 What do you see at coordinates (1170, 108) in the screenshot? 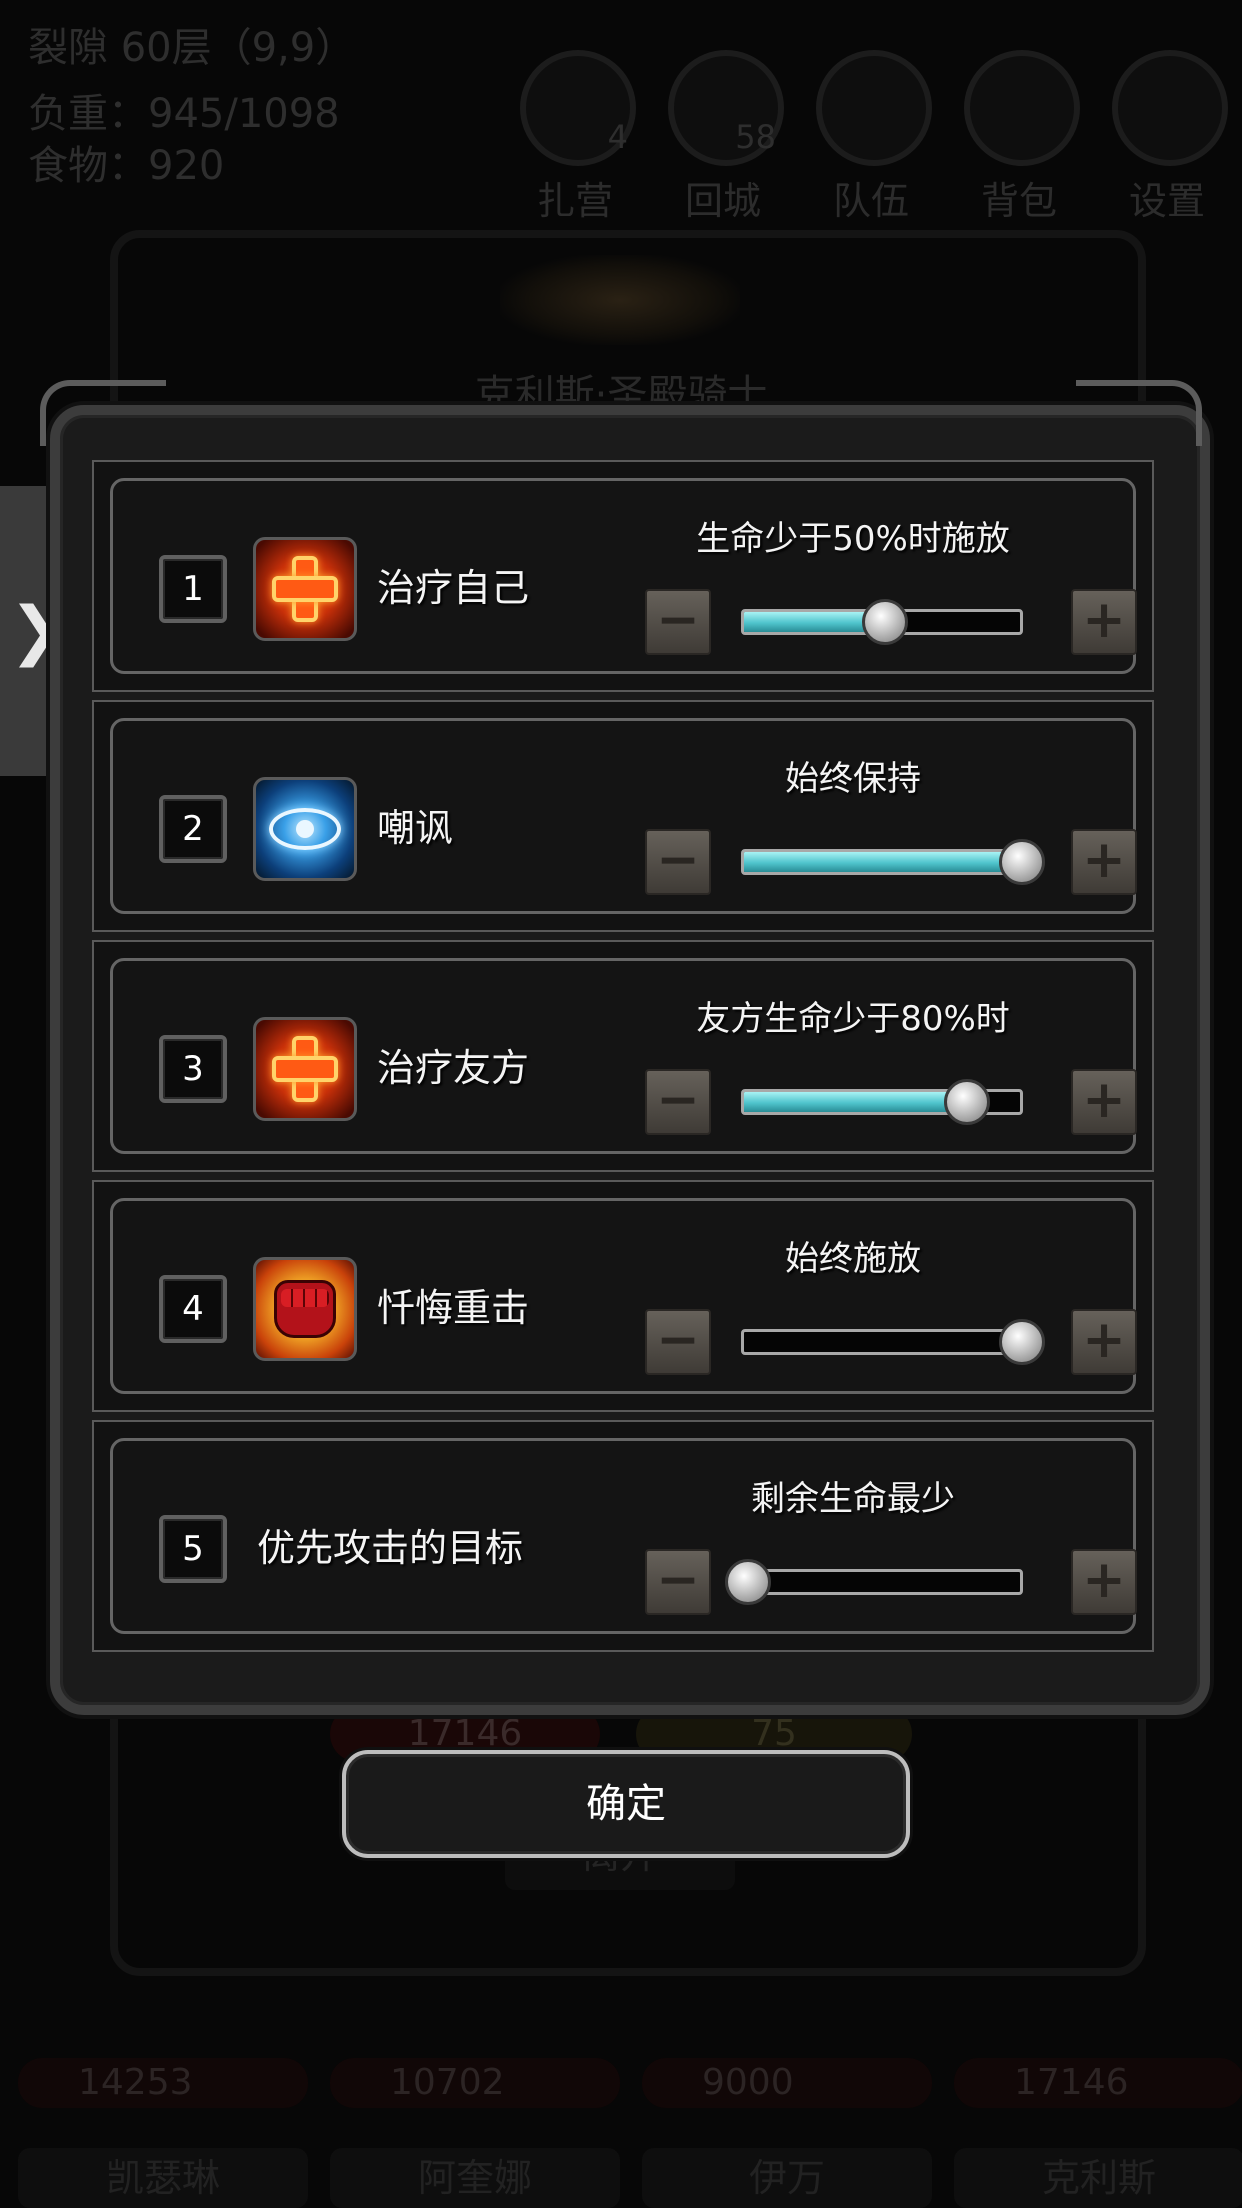
I see `gear-icon` at bounding box center [1170, 108].